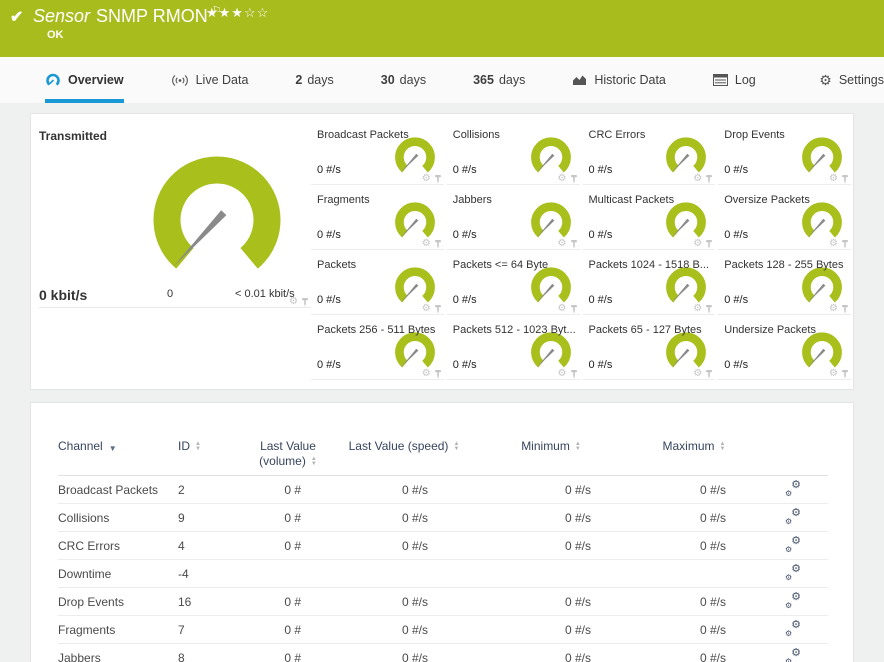 Image resolution: width=884 pixels, height=662 pixels. Describe the element at coordinates (513, 347) in the screenshot. I see `mini-gauge-cell: Packets 512 - 1023 Byt... 0 #/s ⚙` at that location.